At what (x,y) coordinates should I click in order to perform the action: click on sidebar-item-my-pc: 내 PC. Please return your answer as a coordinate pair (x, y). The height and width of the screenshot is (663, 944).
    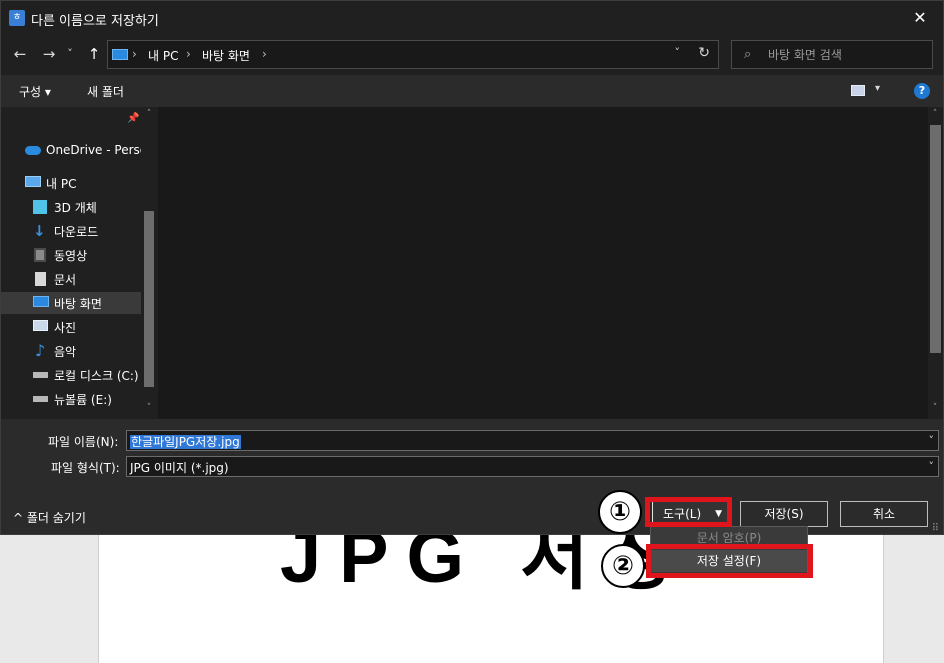
    Looking at the image, I should click on (71, 183).